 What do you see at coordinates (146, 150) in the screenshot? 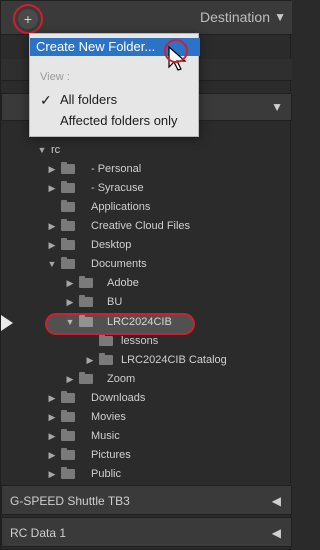
I see `tree-row: ▼ rc` at bounding box center [146, 150].